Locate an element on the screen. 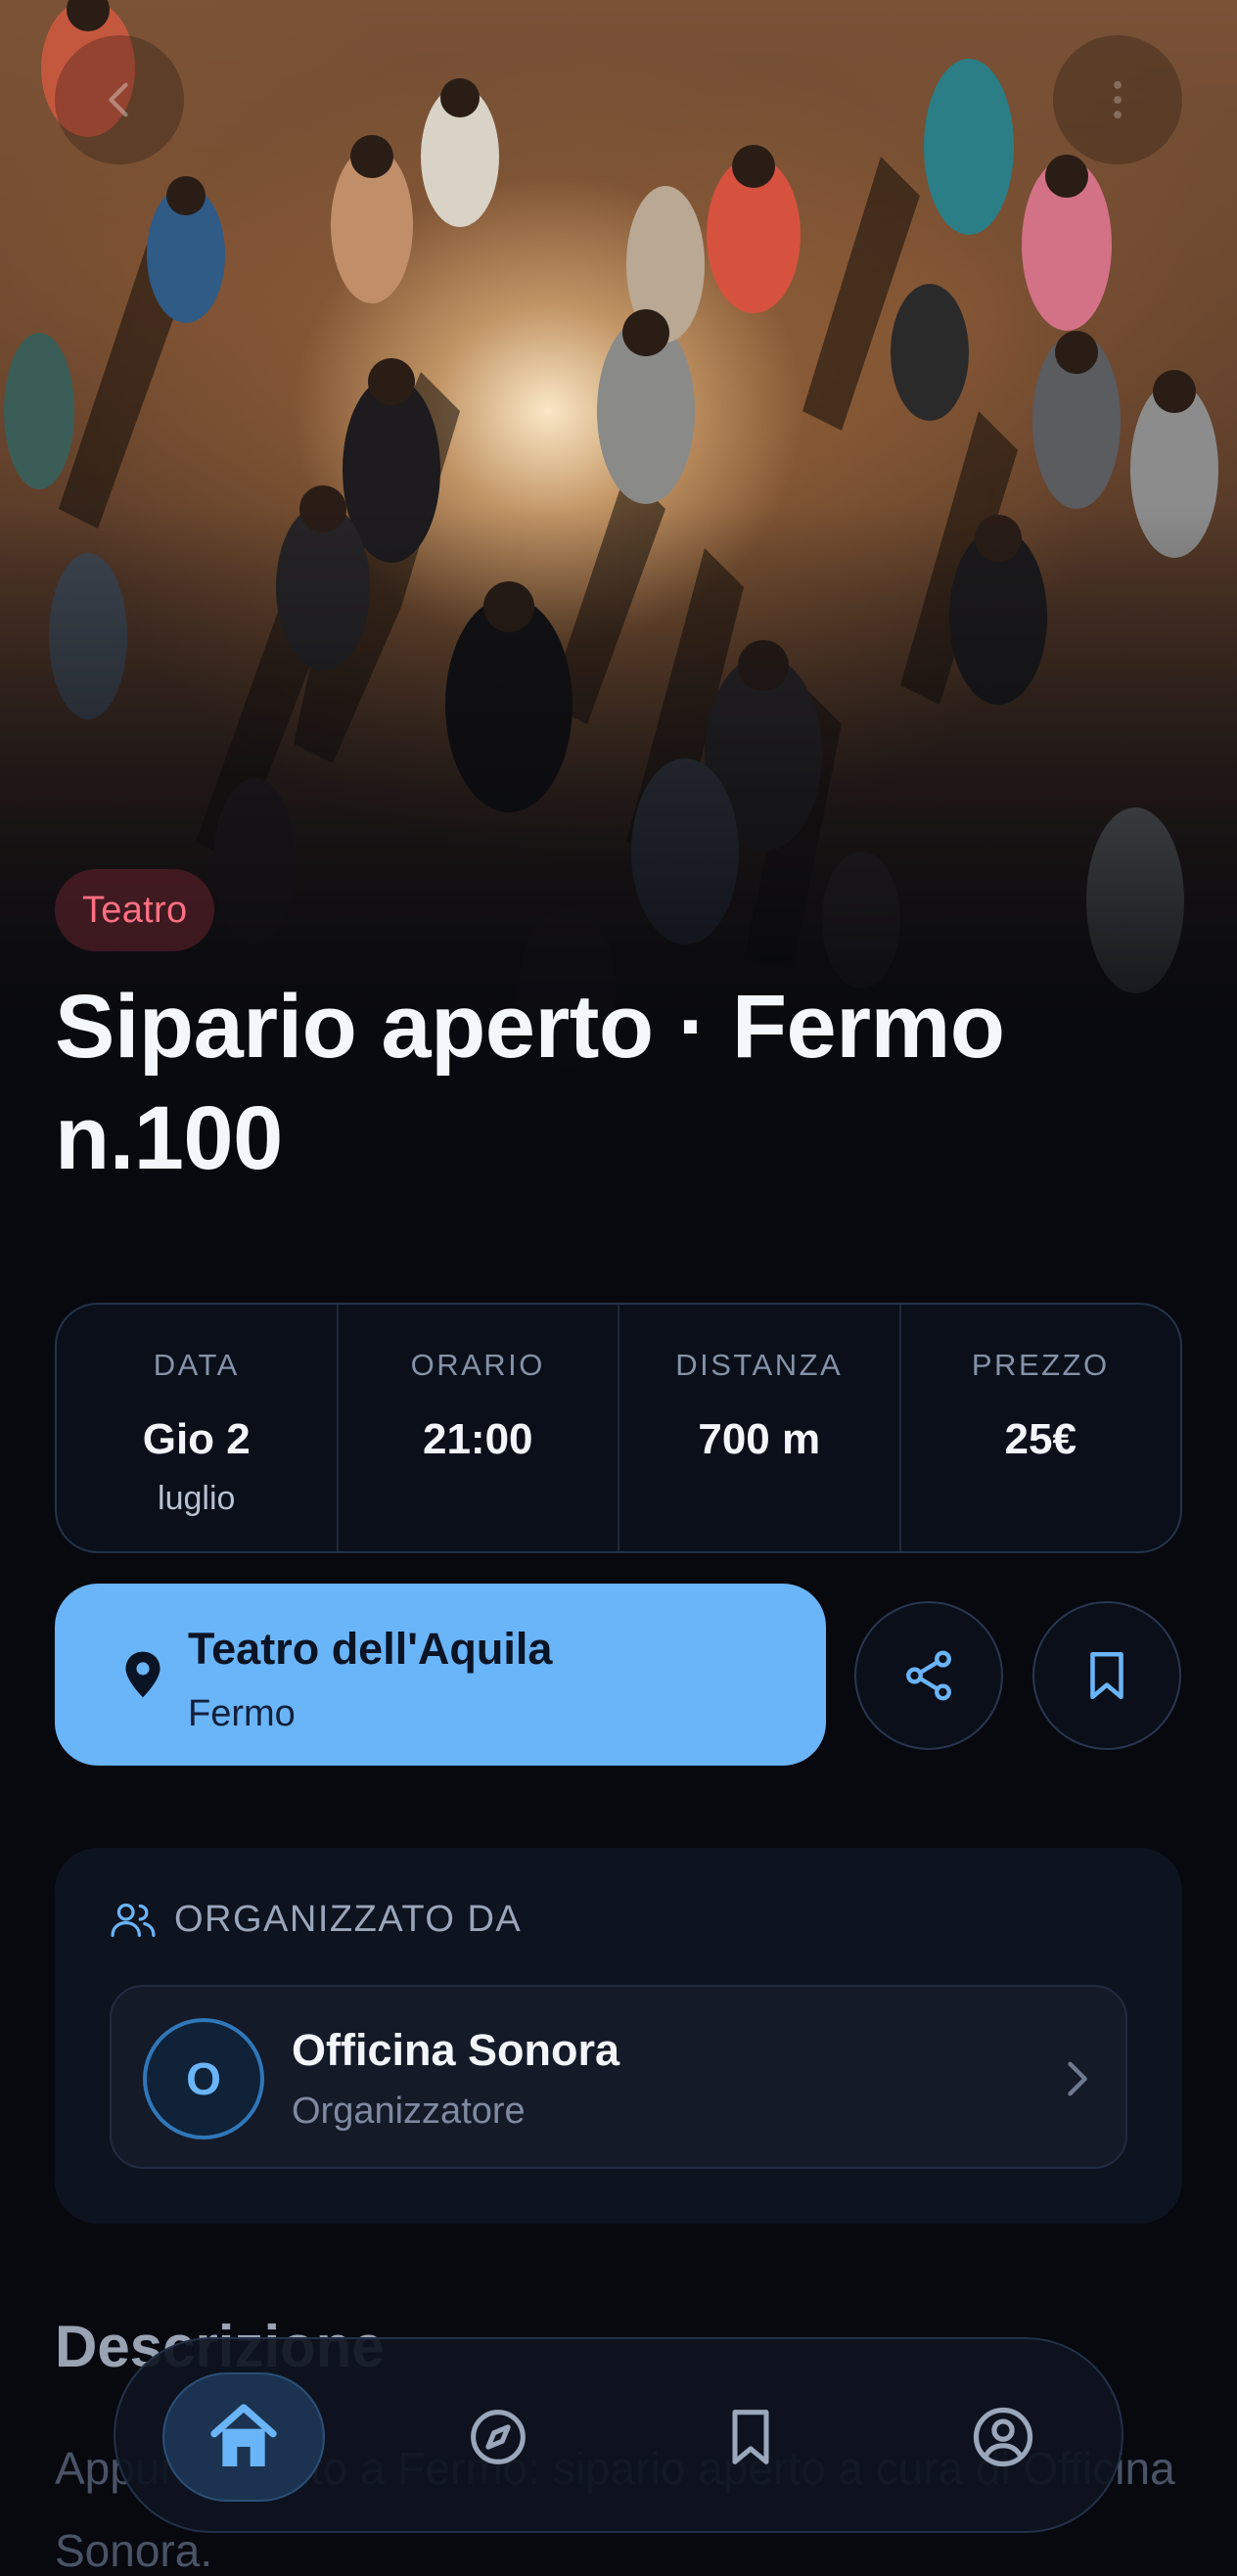 The height and width of the screenshot is (2576, 1237). home-icon is located at coordinates (243, 2435).